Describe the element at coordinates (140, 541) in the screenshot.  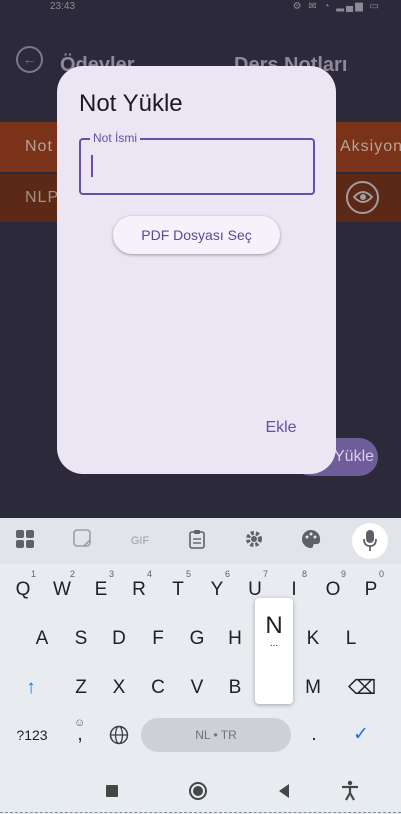
I see `gif-icon: GIF` at that location.